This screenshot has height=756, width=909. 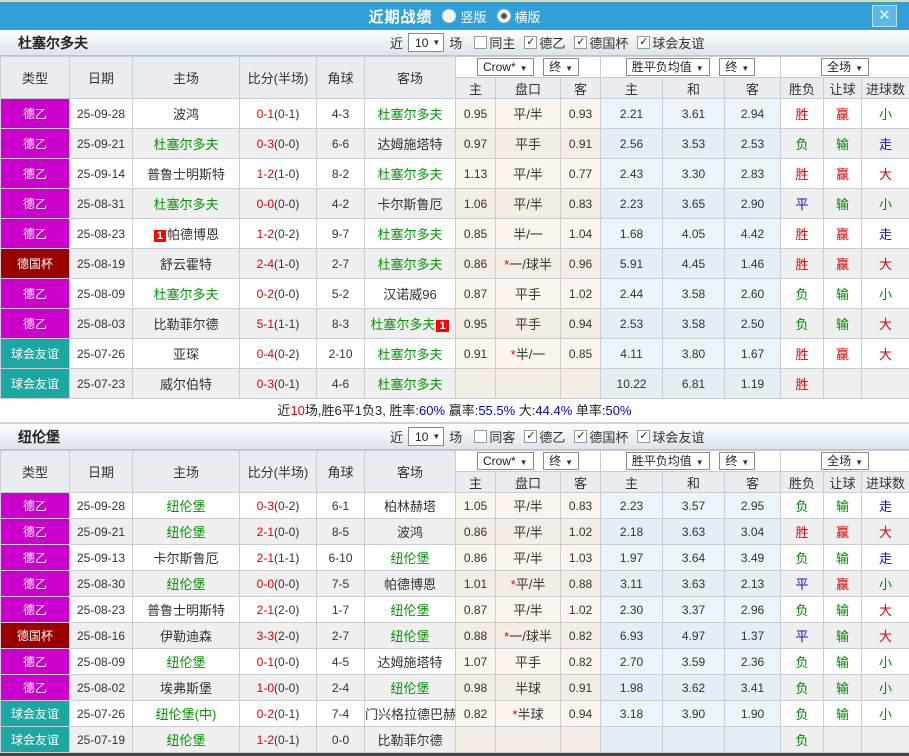 I want to click on team-label: 纽伦堡, so click(x=409, y=636).